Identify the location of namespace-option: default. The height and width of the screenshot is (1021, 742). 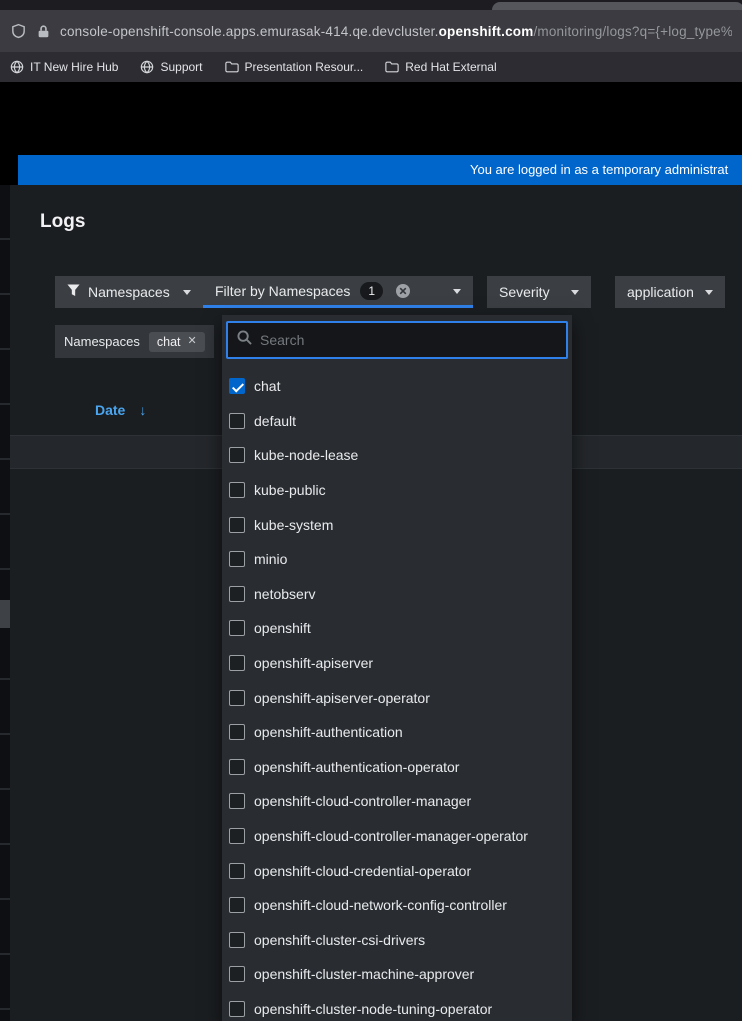
(397, 421).